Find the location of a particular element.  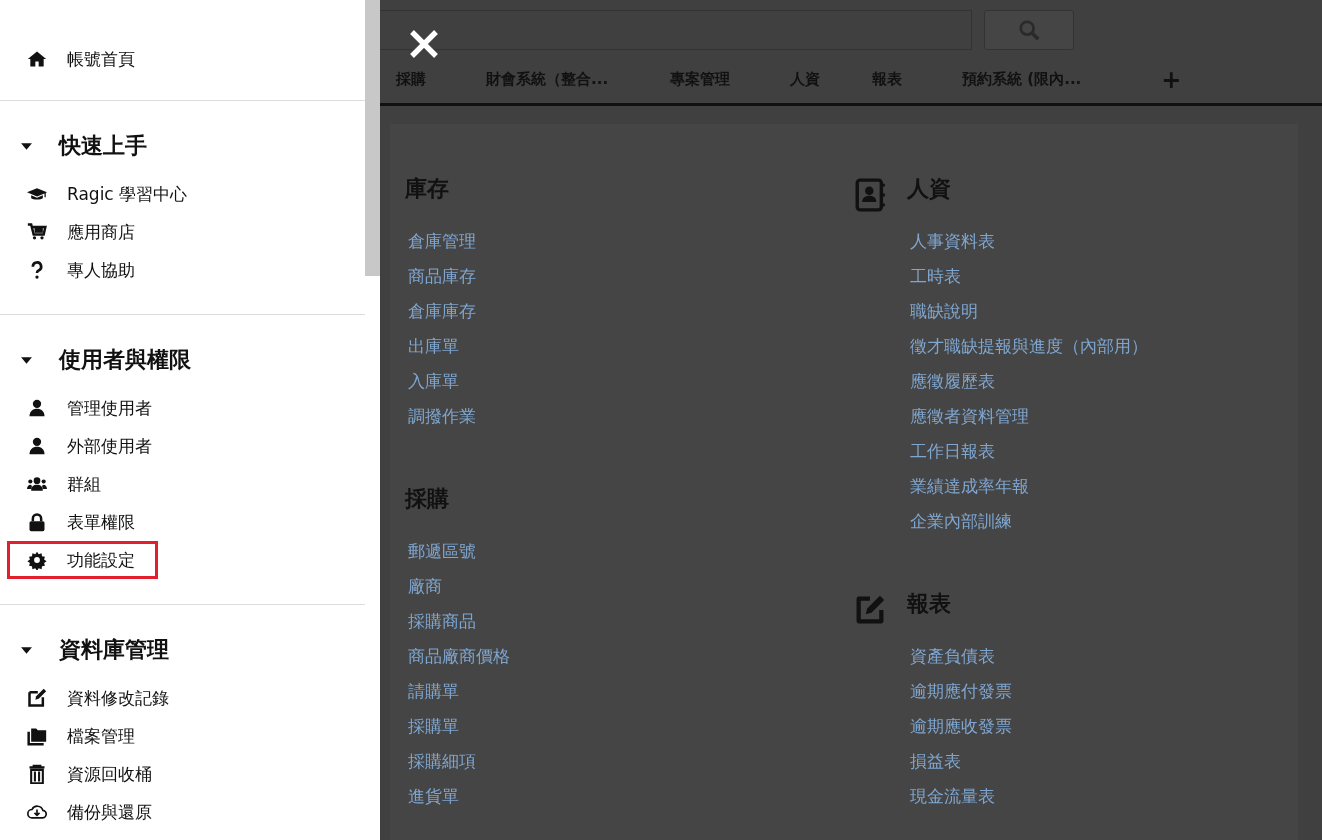

sheet-link: 請購單 is located at coordinates (432, 691).